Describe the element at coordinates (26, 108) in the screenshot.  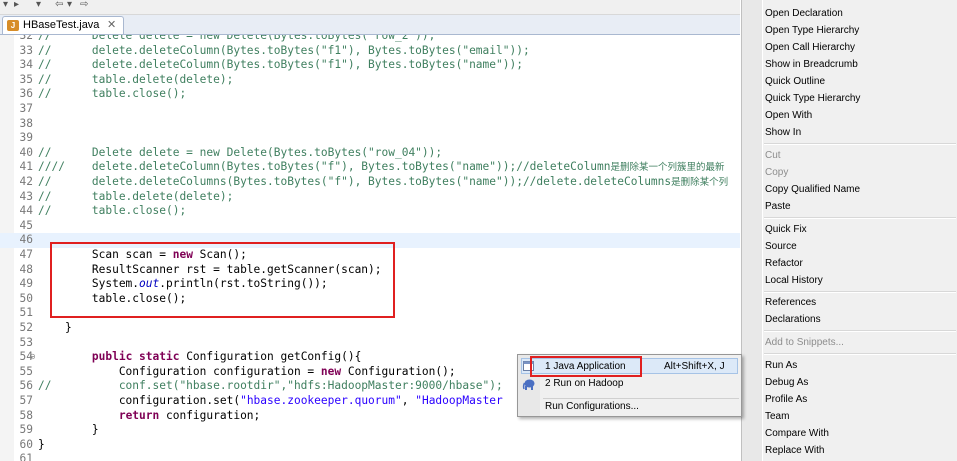
I see `line-number: 37` at that location.